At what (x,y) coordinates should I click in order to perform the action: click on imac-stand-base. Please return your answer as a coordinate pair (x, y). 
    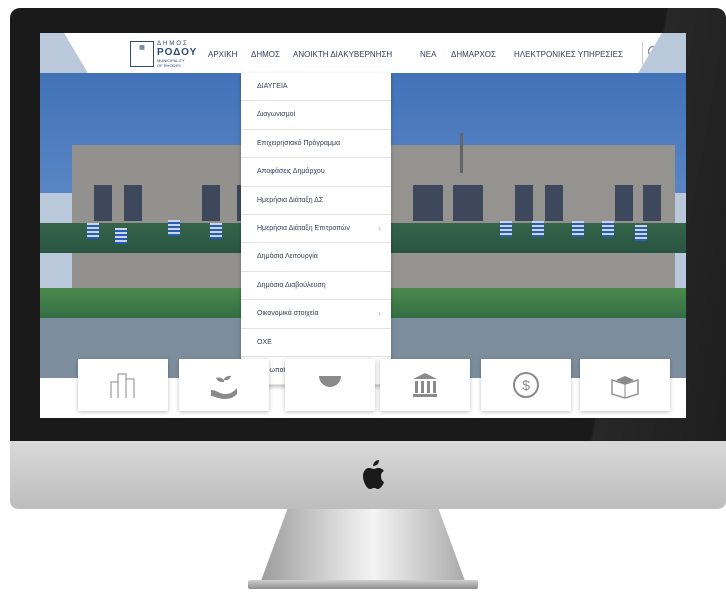
    Looking at the image, I should click on (363, 584).